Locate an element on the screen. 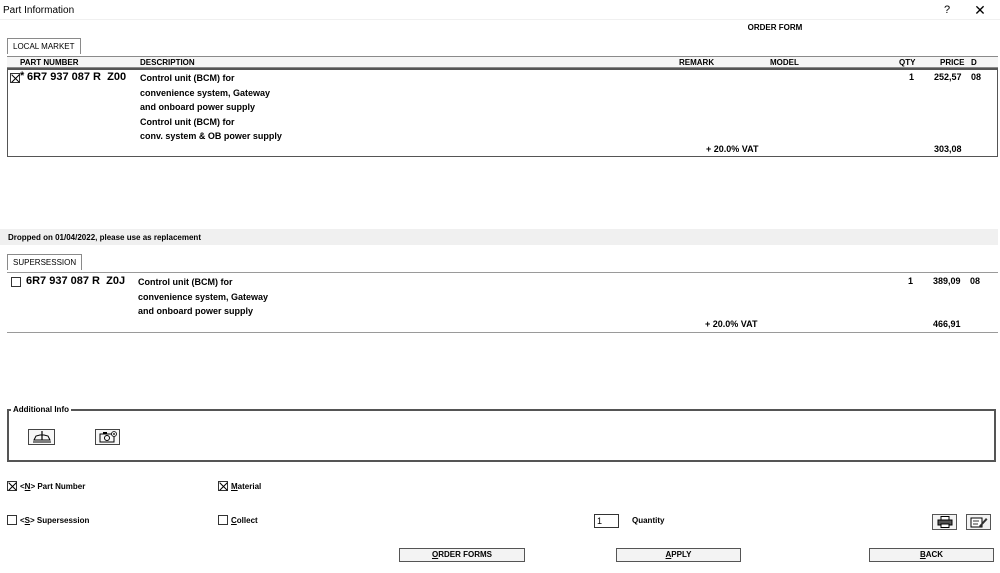  collect-option-label: Collect is located at coordinates (244, 520).